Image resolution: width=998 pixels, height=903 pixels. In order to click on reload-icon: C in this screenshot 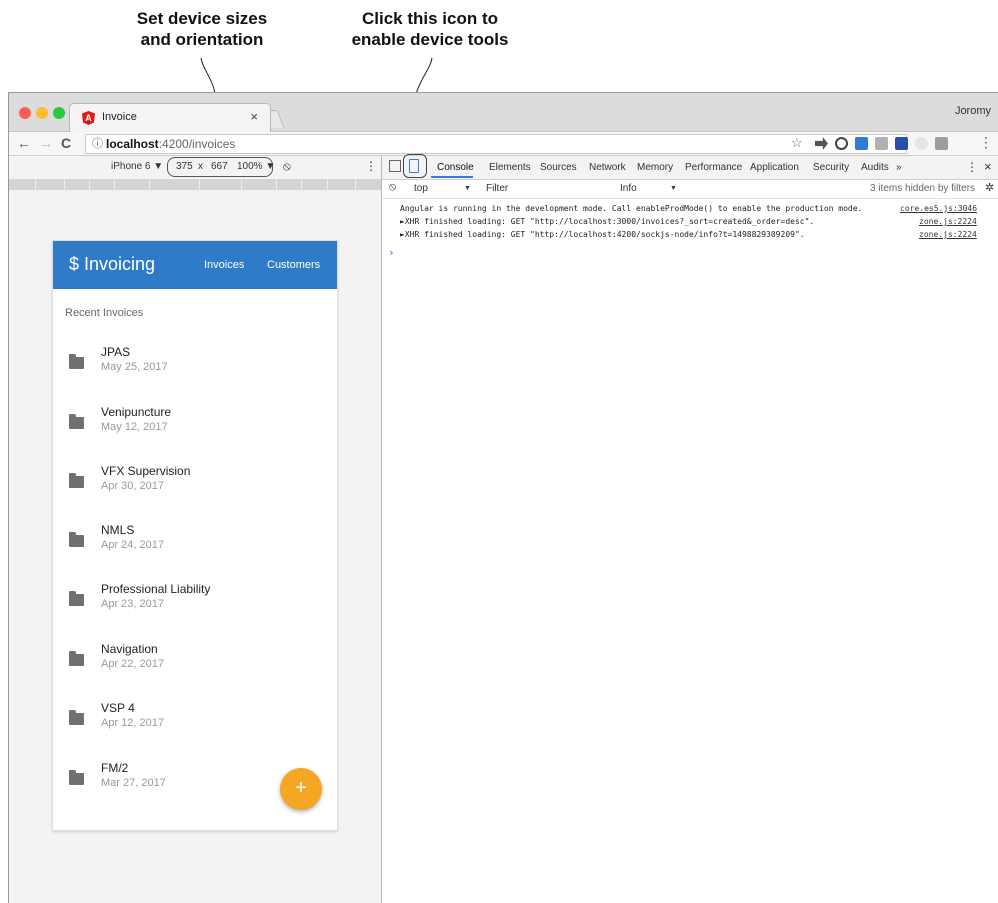, I will do `click(66, 143)`.